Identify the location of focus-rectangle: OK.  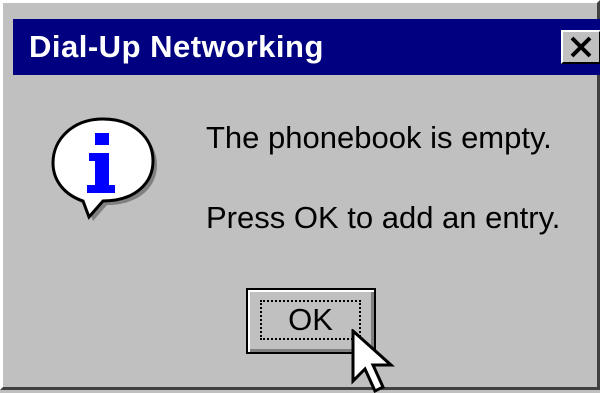
(310, 320).